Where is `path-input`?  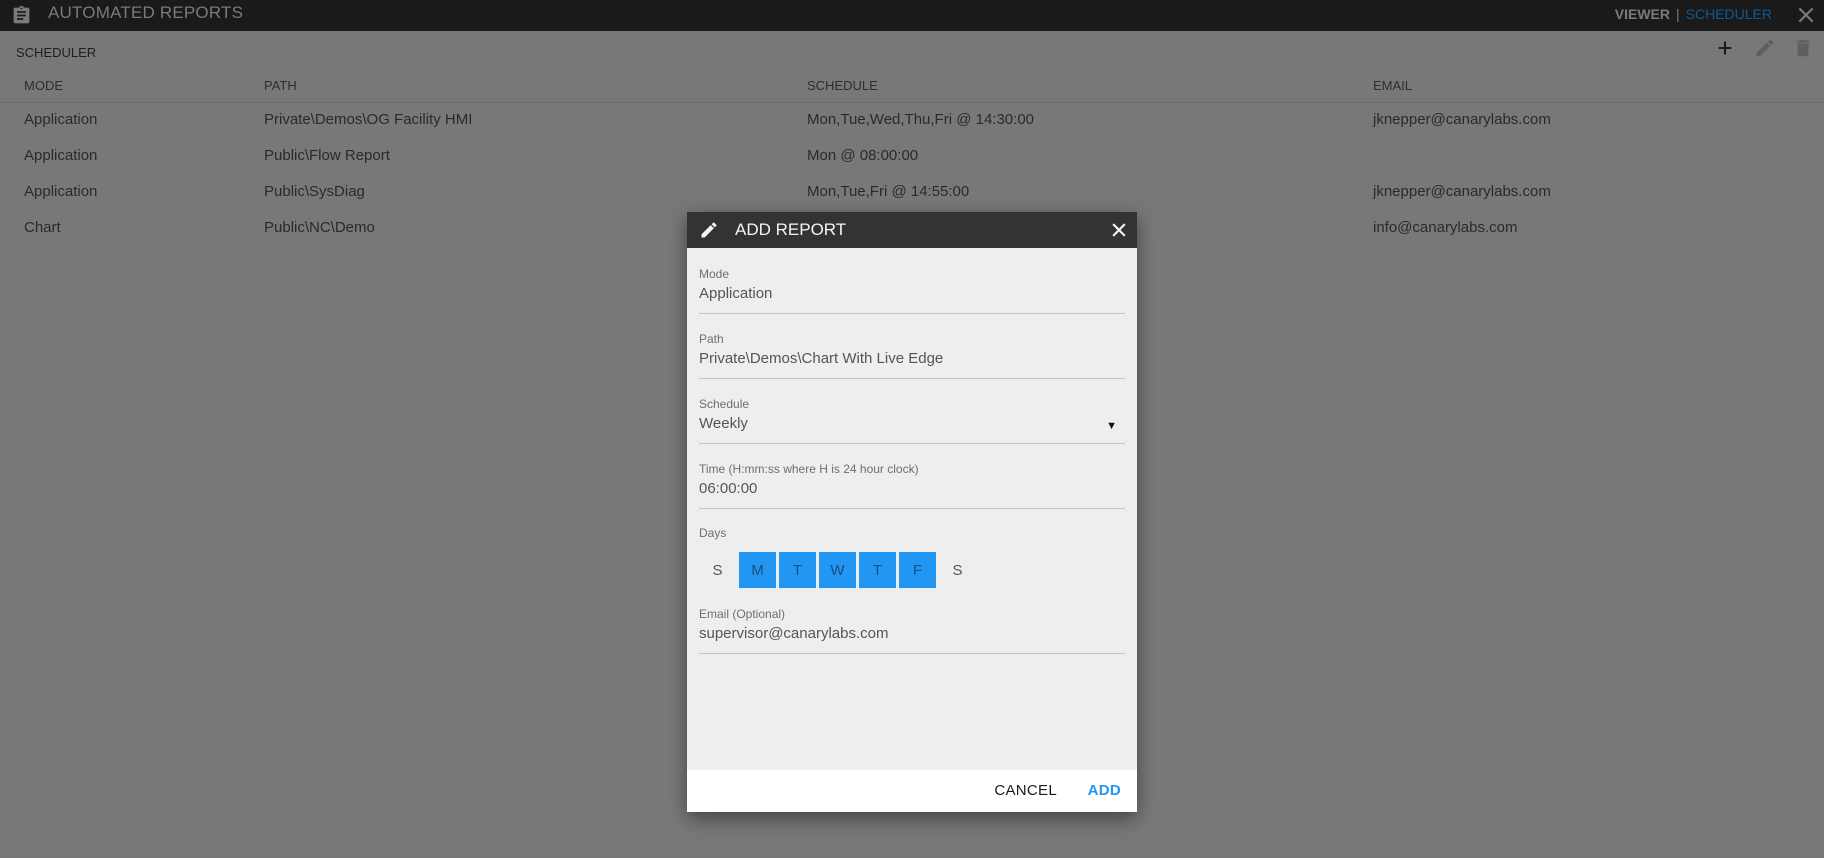 path-input is located at coordinates (912, 359).